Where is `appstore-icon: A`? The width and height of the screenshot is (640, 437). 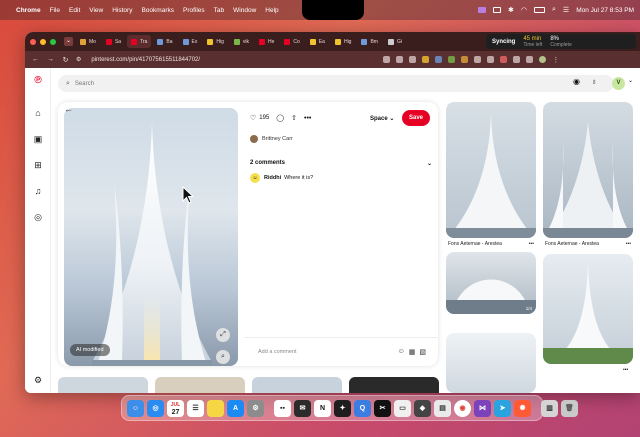
appstore-icon: A is located at coordinates (235, 408).